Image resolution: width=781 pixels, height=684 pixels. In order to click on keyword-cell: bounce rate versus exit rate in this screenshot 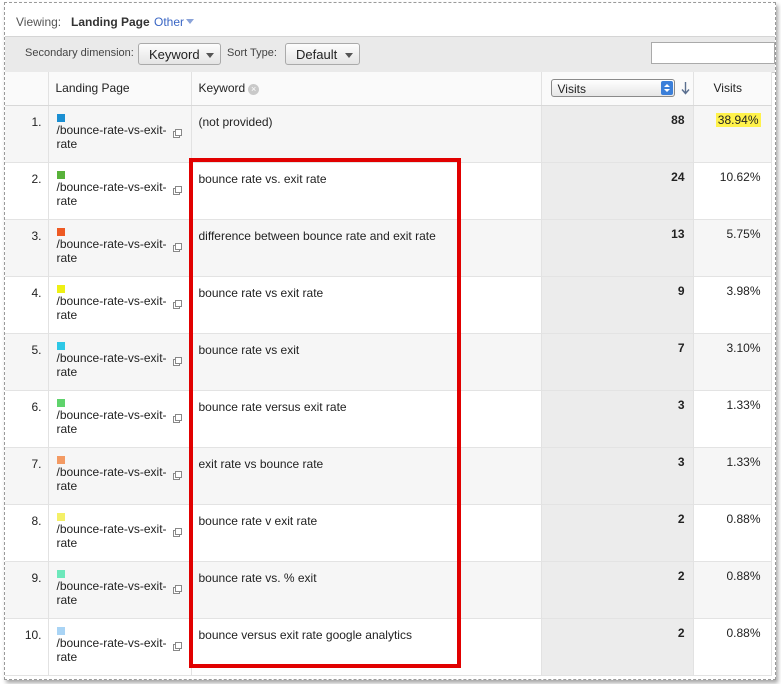, I will do `click(366, 418)`.